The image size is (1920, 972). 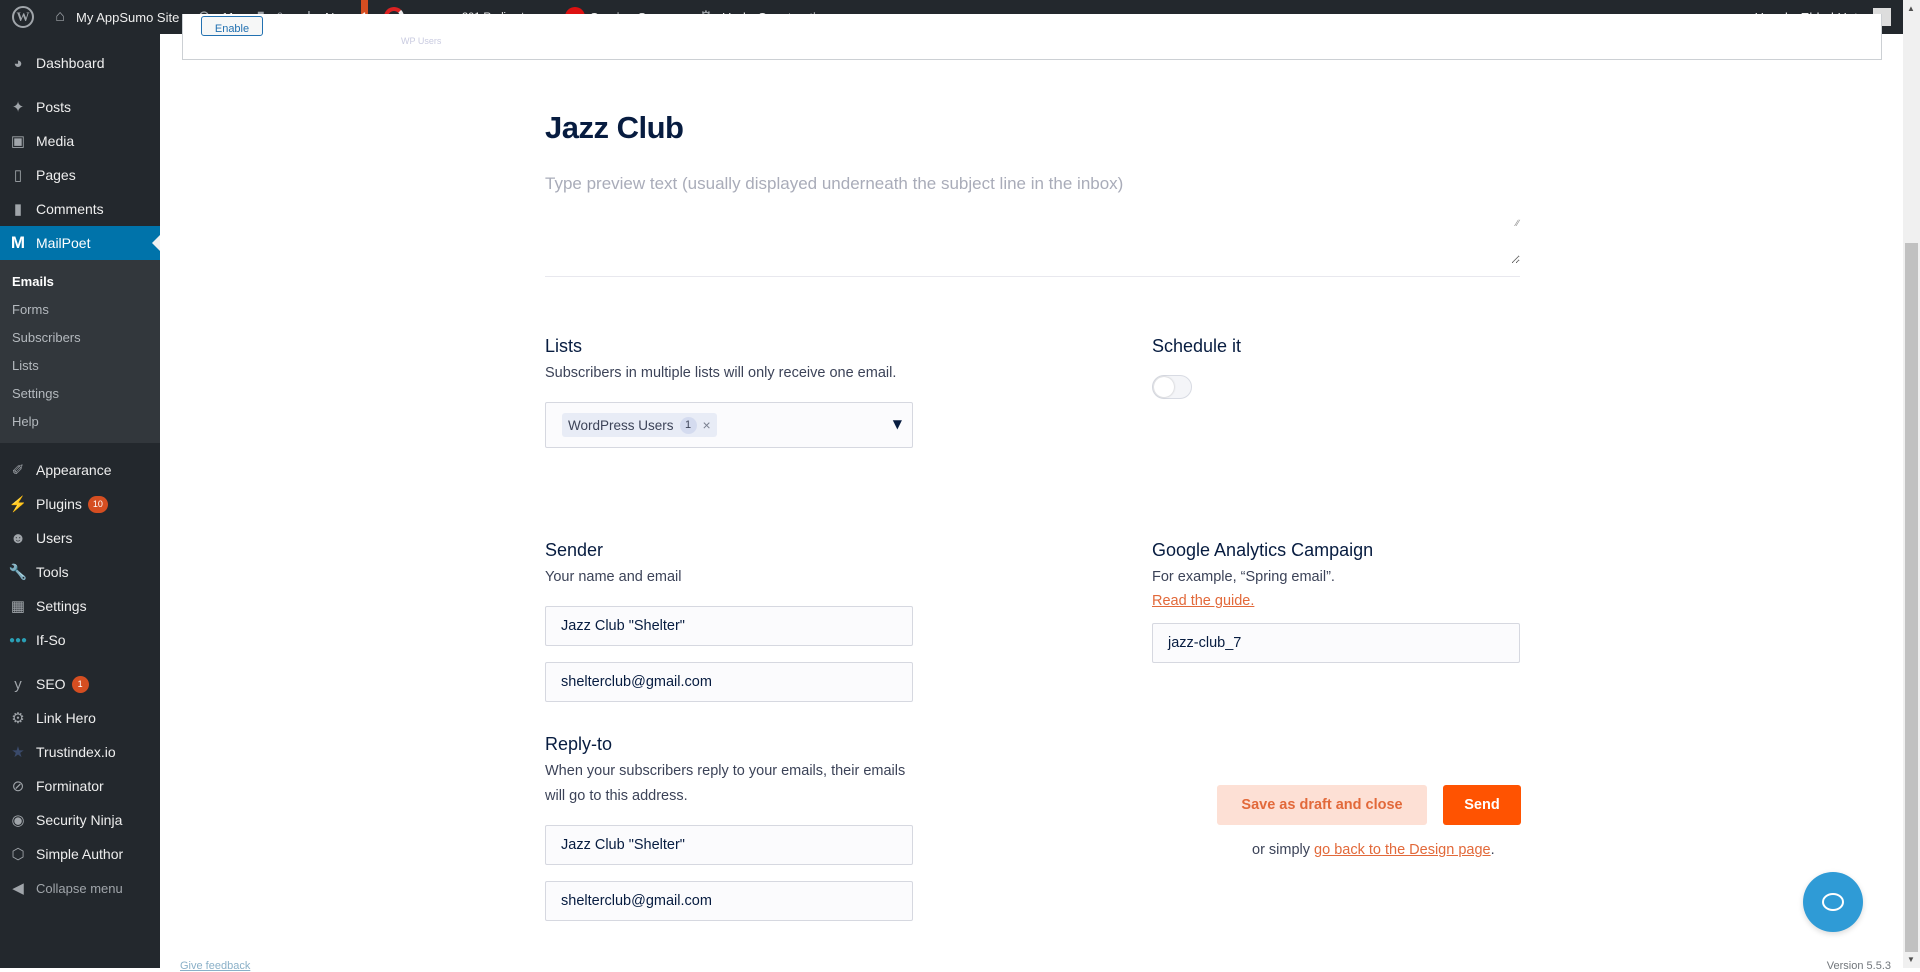 I want to click on sender-email-input: shelterclub@gmail.com, so click(x=729, y=682).